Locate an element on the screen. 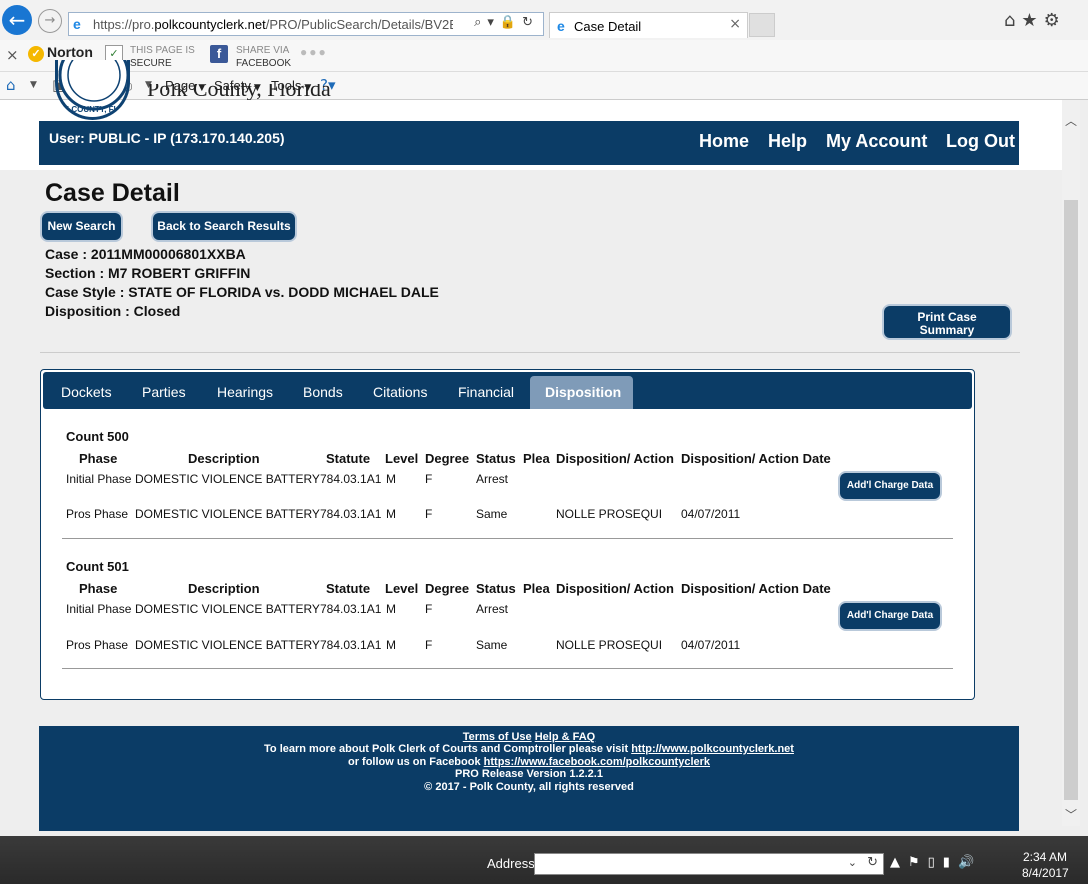  nav-home: Home is located at coordinates (724, 141).